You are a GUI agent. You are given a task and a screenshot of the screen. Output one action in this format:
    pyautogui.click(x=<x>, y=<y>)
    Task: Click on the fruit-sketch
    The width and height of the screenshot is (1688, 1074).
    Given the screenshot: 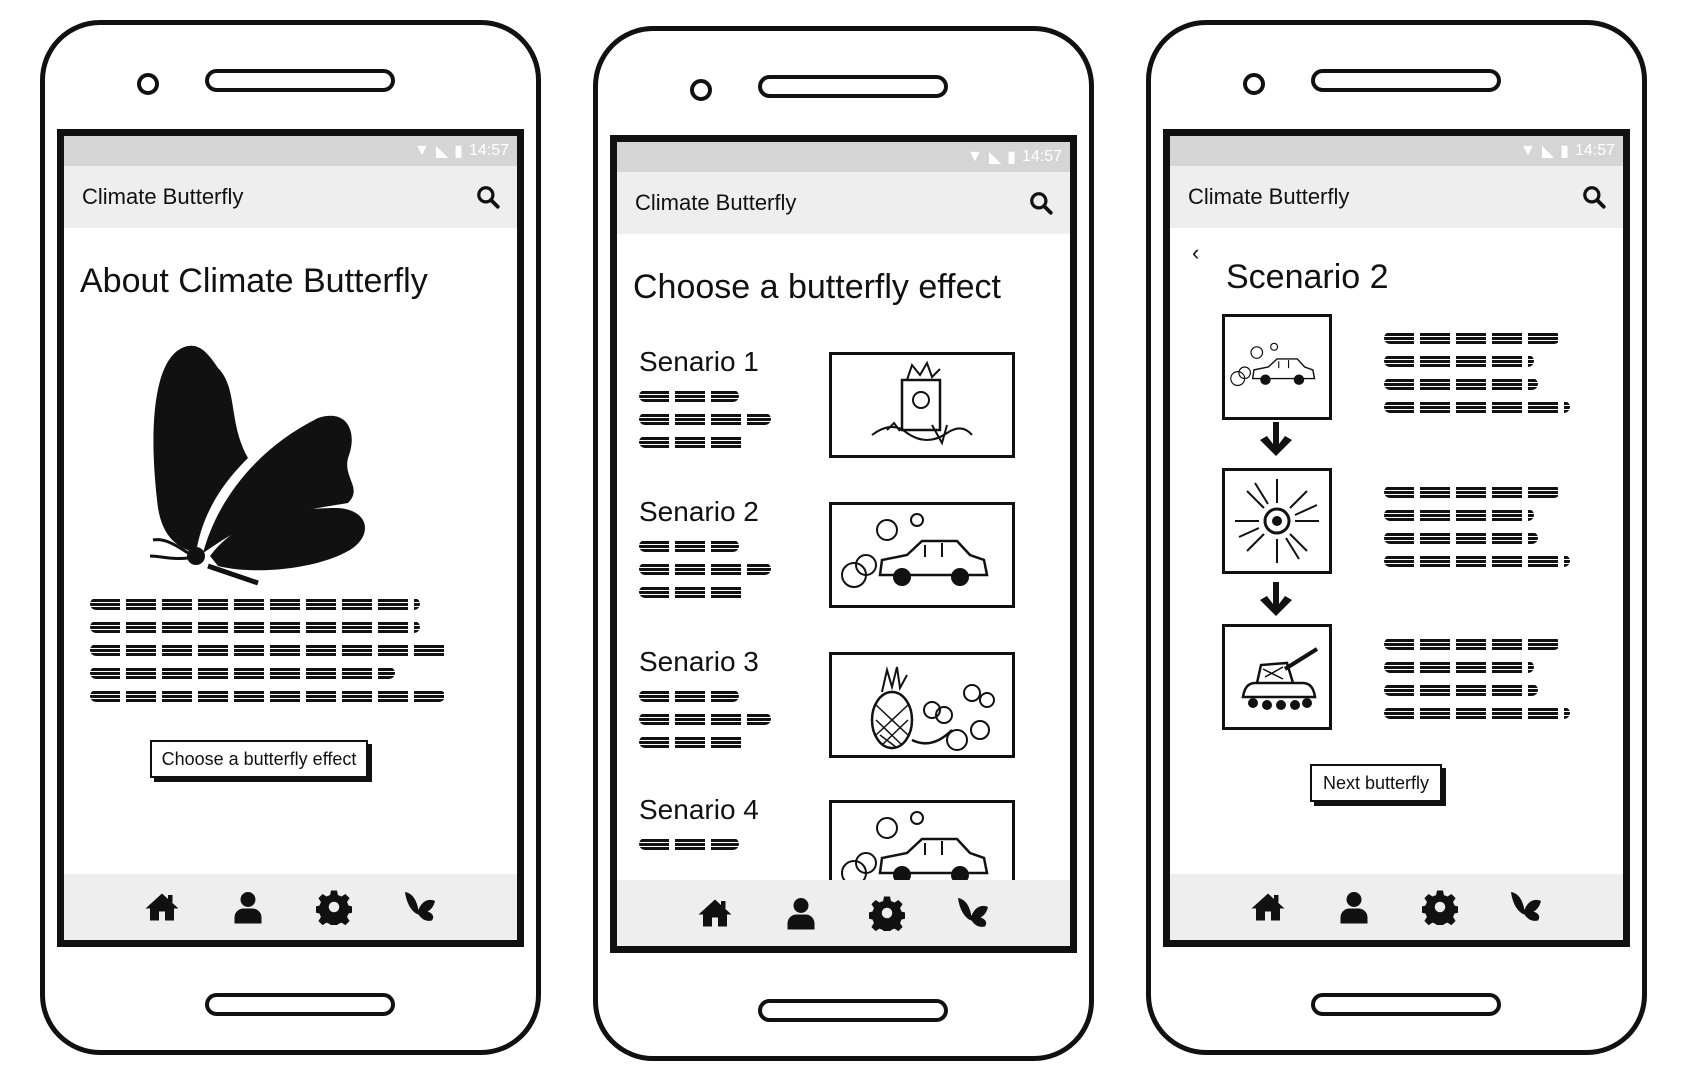 What is the action you would take?
    pyautogui.click(x=922, y=705)
    